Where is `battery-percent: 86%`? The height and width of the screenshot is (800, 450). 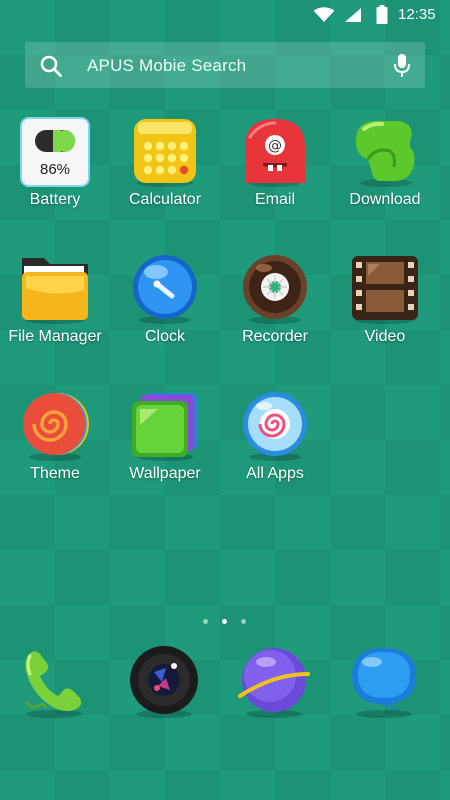 battery-percent: 86% is located at coordinates (55, 169).